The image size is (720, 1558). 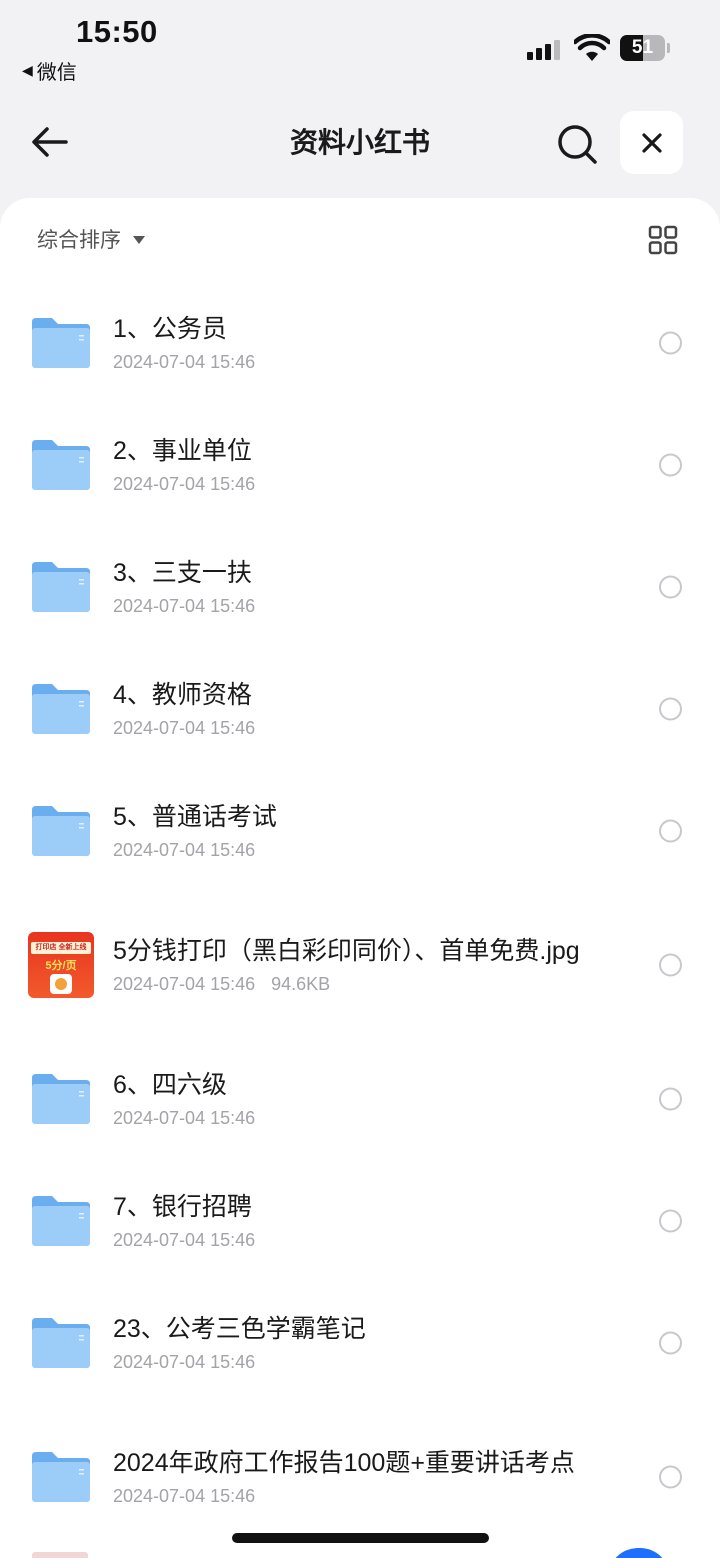 What do you see at coordinates (301, 984) in the screenshot?
I see `file-size: 94.6KB` at bounding box center [301, 984].